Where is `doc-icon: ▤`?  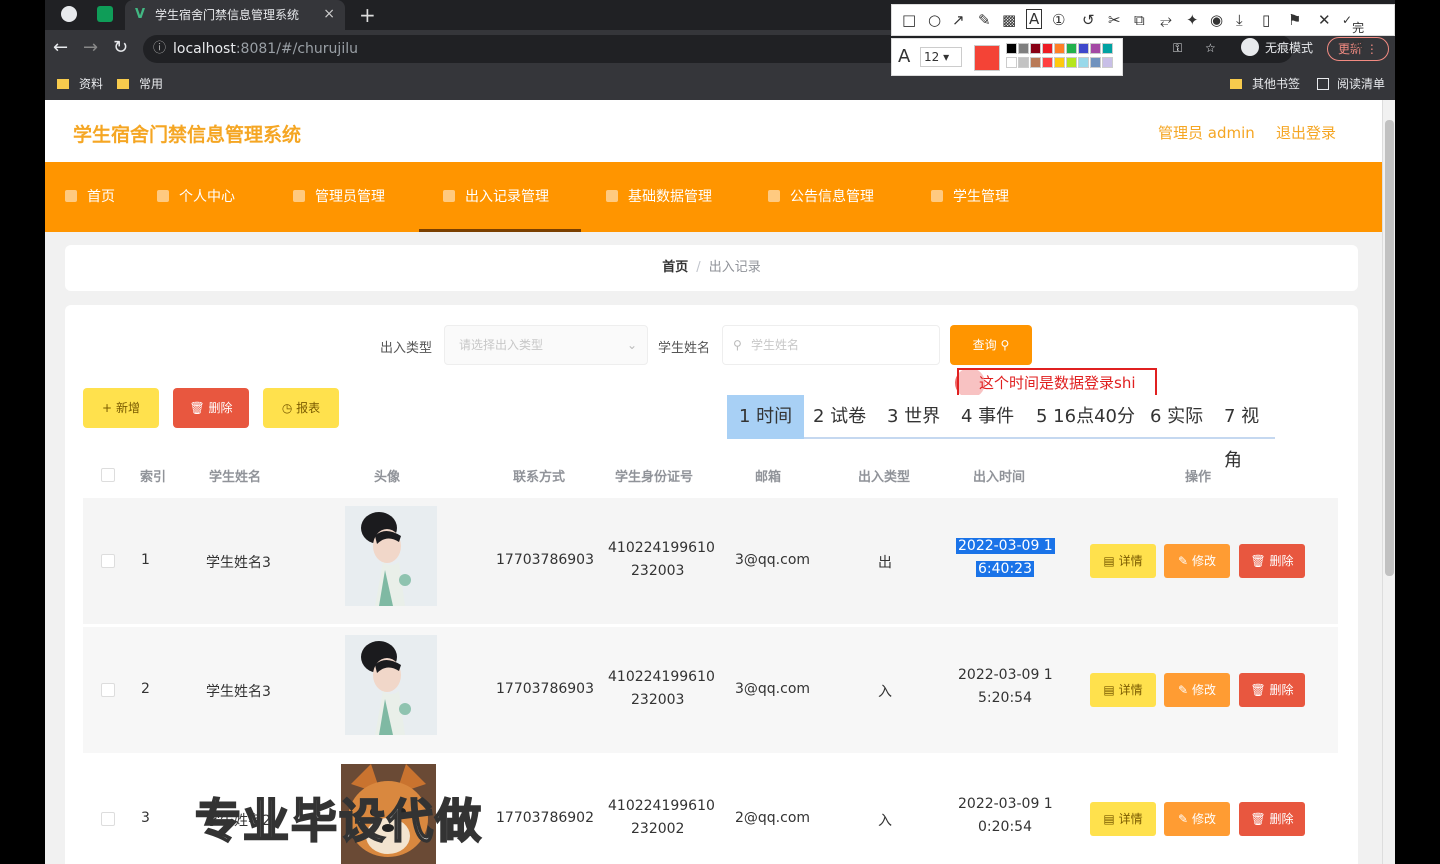
doc-icon: ▤ is located at coordinates (1109, 690).